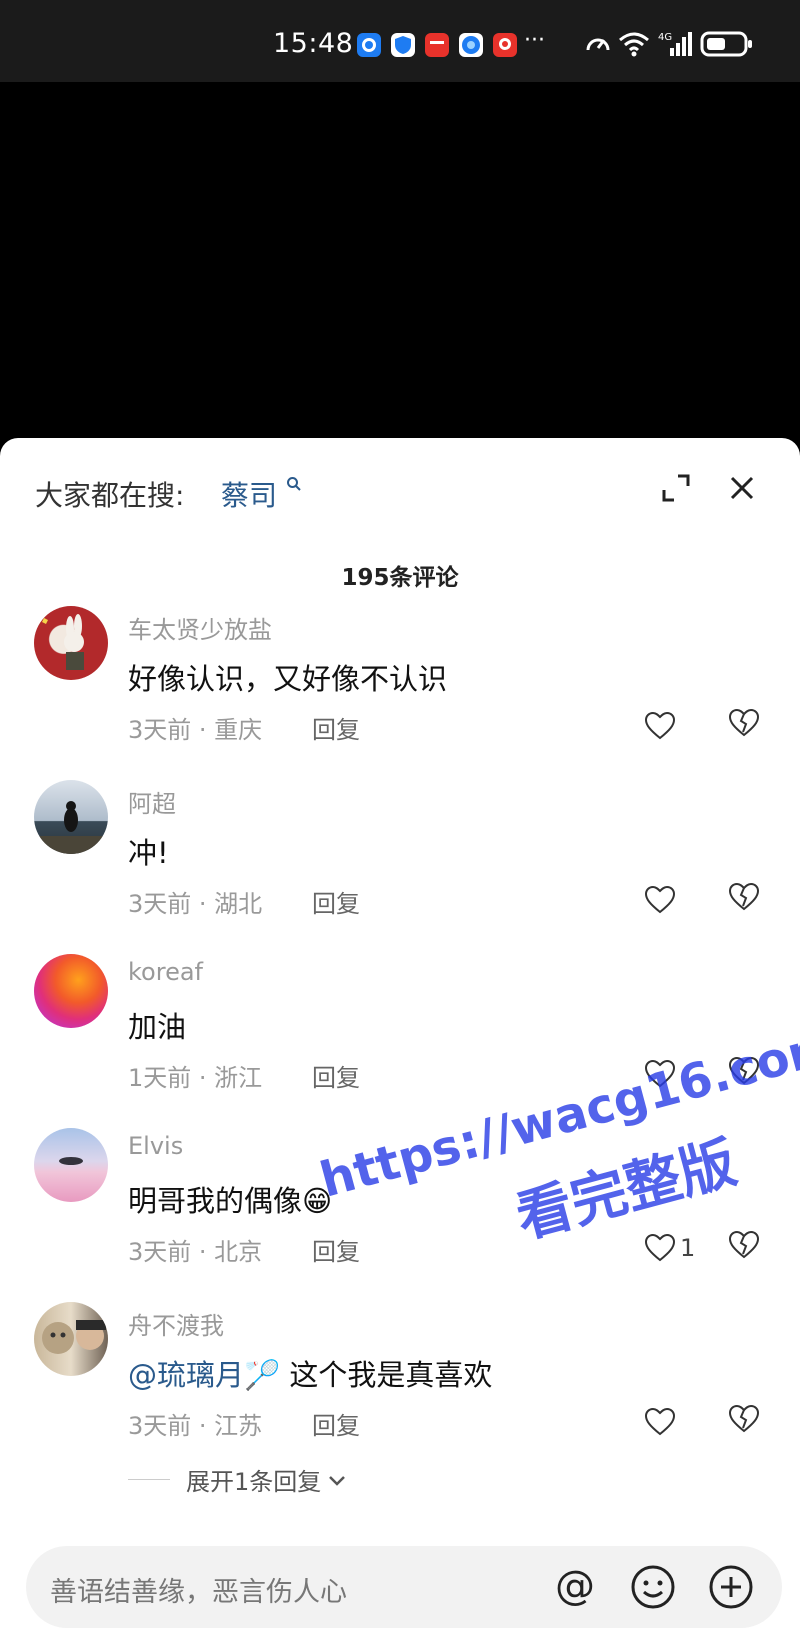  I want to click on at-mention-icon: @, so click(575, 1587).